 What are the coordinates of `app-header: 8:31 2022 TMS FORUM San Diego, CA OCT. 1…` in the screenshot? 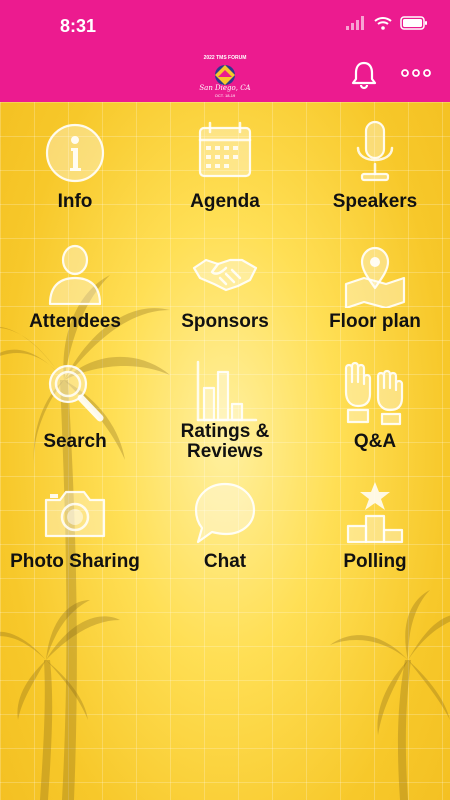 It's located at (225, 51).